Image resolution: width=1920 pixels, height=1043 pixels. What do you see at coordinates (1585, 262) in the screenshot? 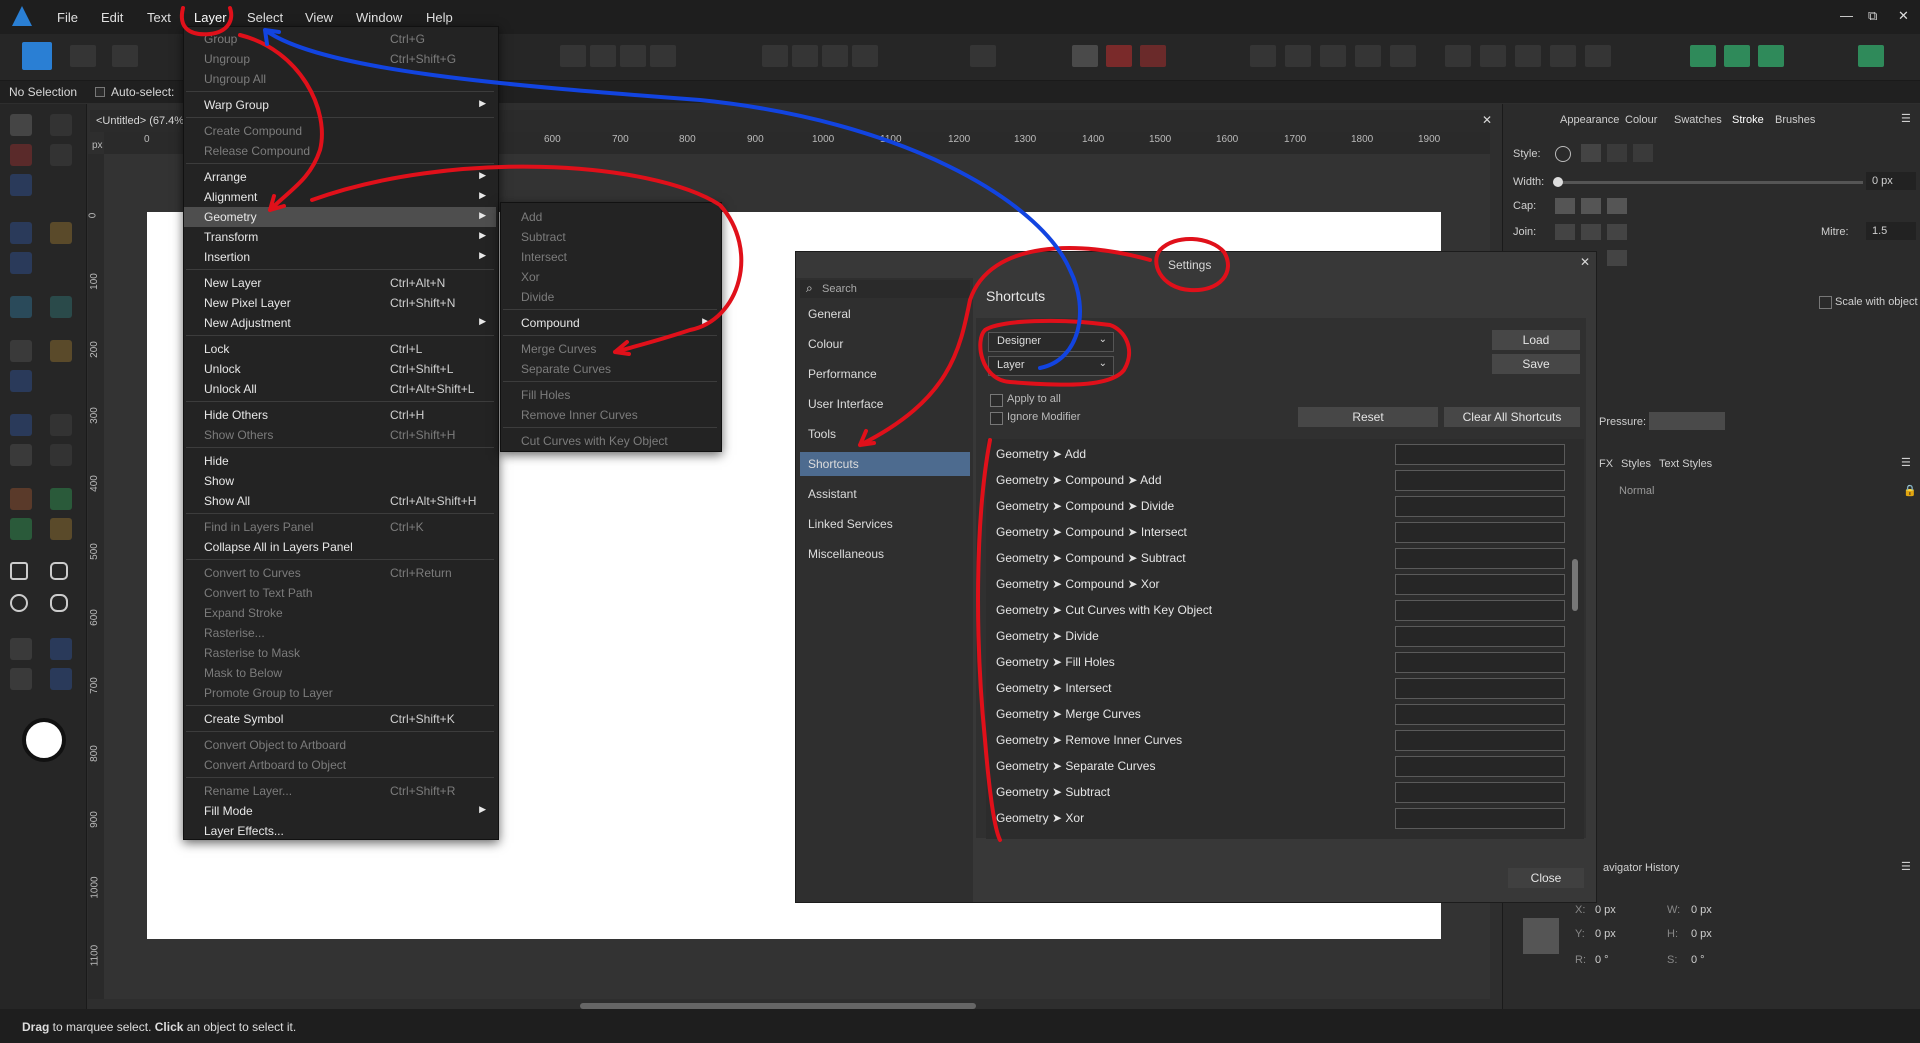
I see `dialog-close-icon: ✕` at bounding box center [1585, 262].